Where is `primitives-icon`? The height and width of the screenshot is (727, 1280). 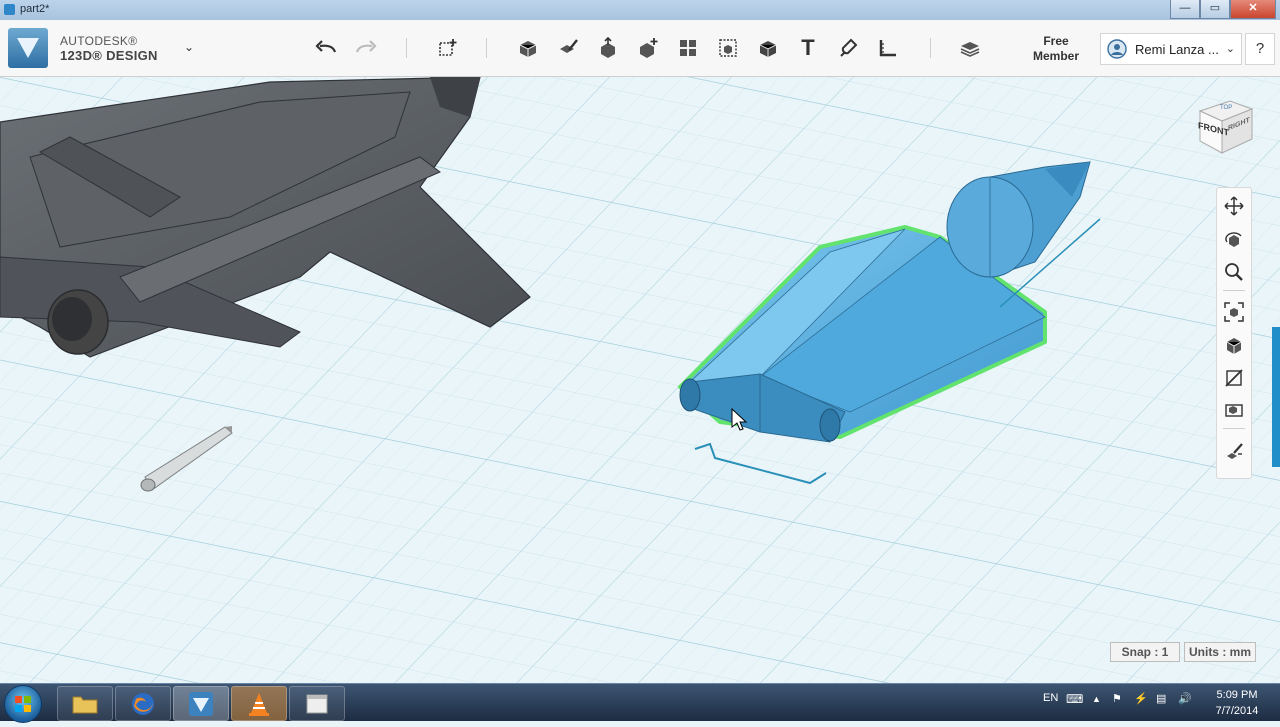
primitives-icon is located at coordinates (528, 49).